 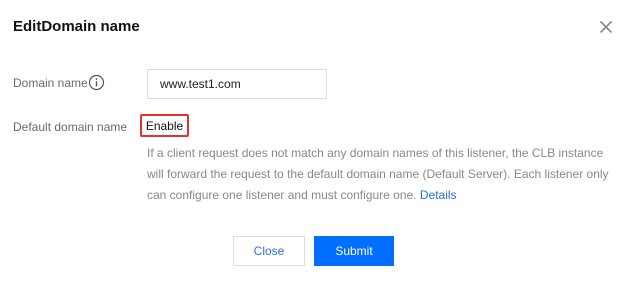 What do you see at coordinates (269, 251) in the screenshot?
I see `close-dialog-button: Close` at bounding box center [269, 251].